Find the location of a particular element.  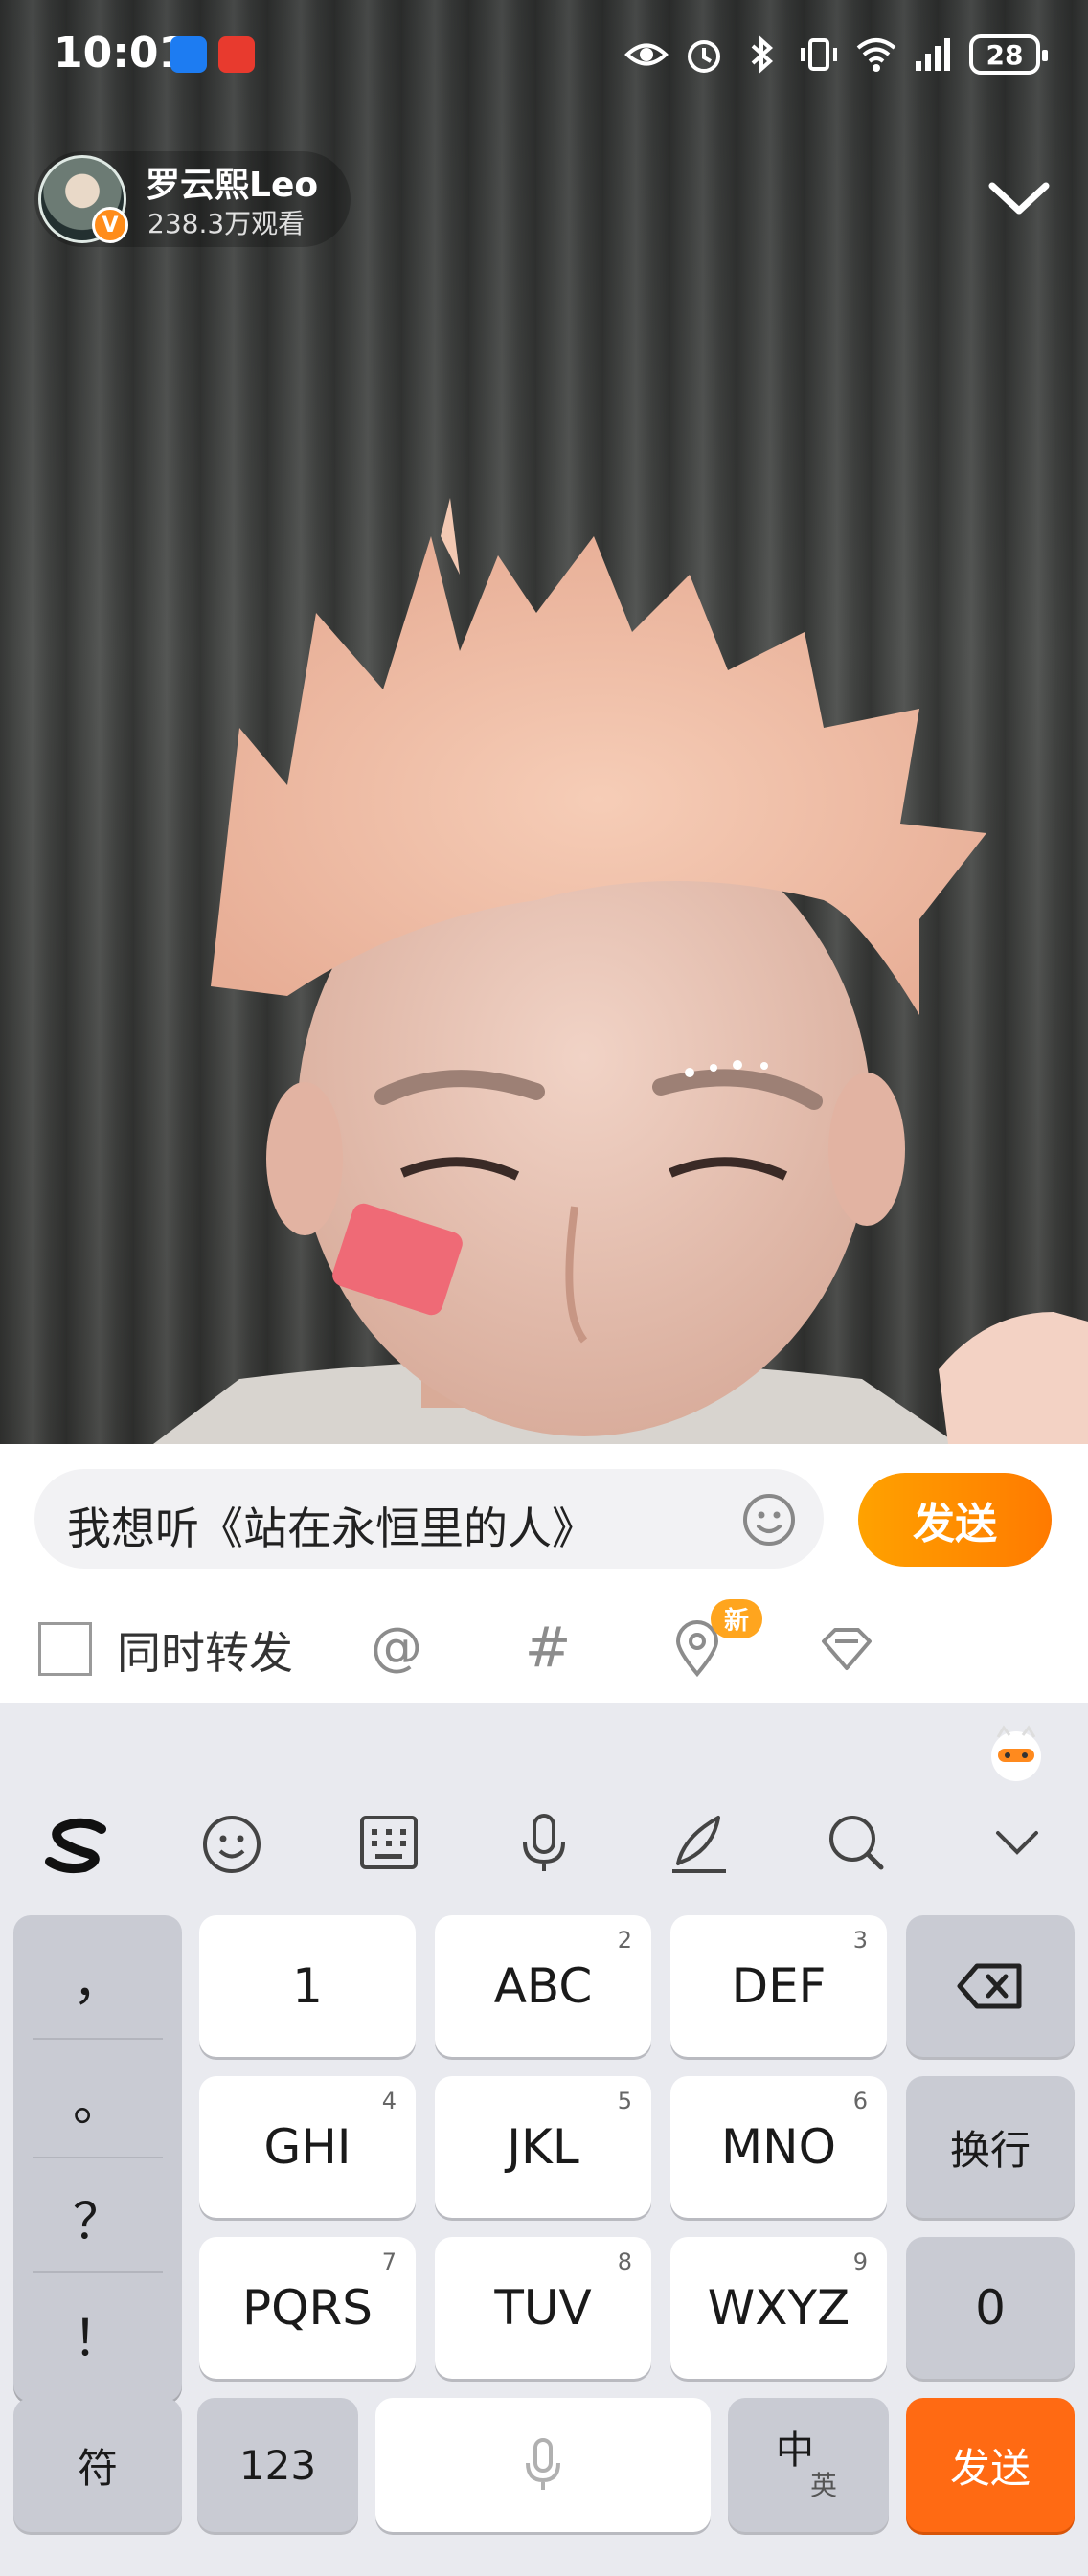

comment-input: 我想听《站在永恒里的人》 is located at coordinates (429, 1519).